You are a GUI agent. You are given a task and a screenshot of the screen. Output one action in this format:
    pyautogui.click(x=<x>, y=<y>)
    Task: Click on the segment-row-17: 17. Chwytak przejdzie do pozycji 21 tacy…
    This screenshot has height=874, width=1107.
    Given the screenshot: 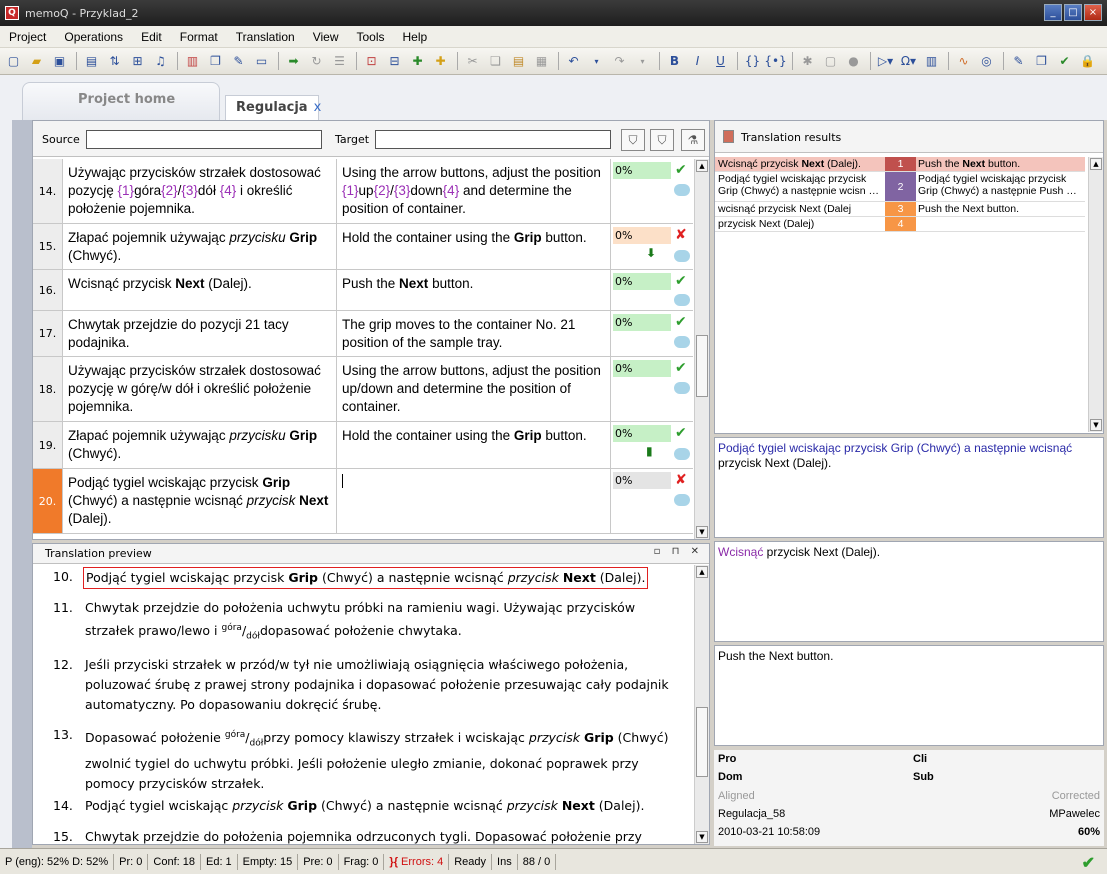 What is the action you would take?
    pyautogui.click(x=363, y=334)
    